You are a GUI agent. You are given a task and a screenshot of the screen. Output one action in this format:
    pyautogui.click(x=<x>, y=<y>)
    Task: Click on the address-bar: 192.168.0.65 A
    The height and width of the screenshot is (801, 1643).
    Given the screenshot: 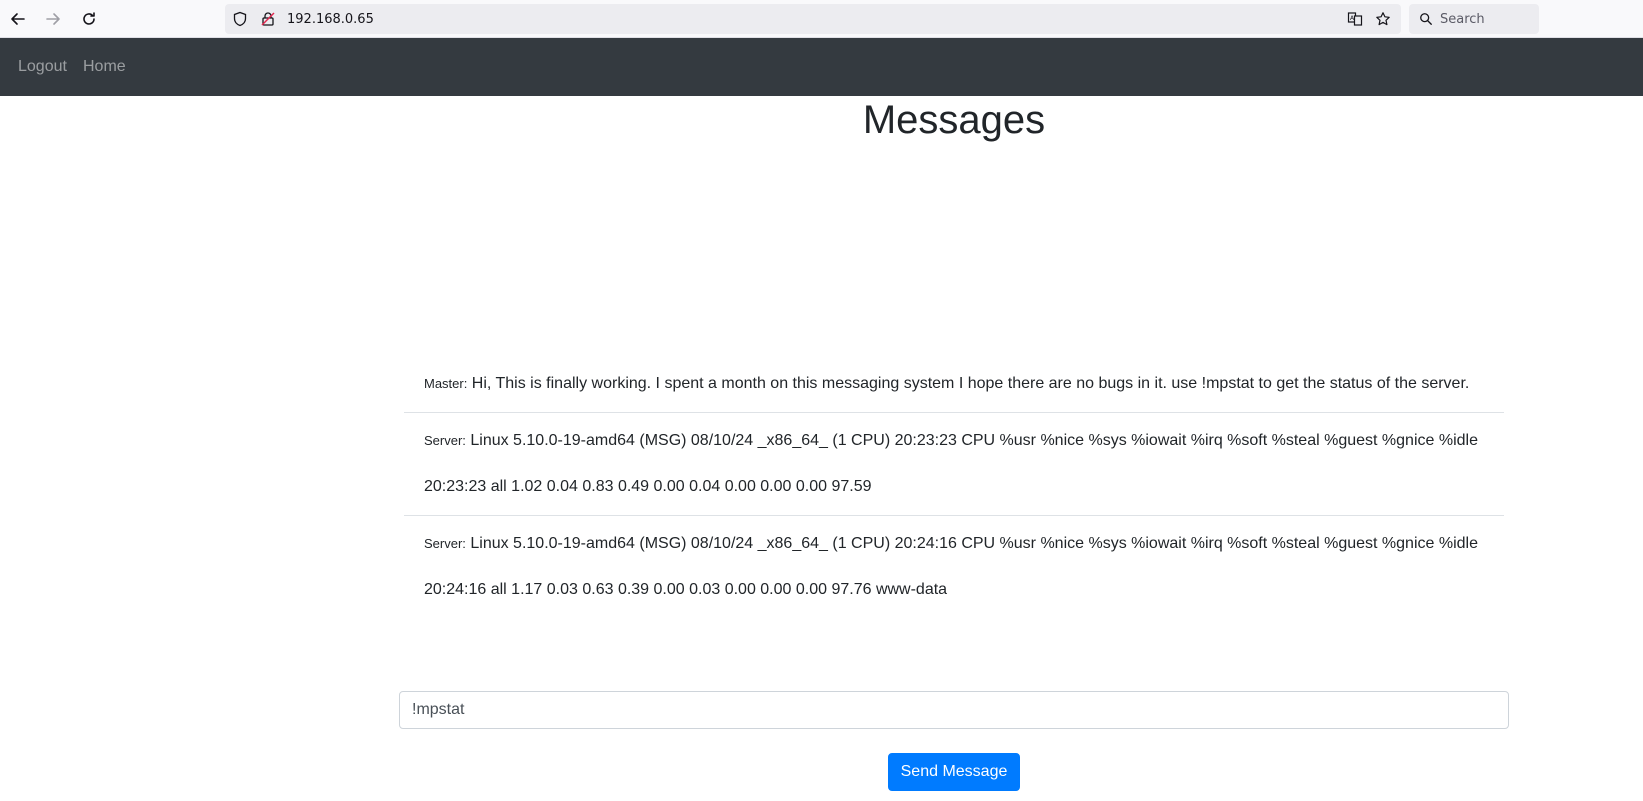 What is the action you would take?
    pyautogui.click(x=813, y=19)
    